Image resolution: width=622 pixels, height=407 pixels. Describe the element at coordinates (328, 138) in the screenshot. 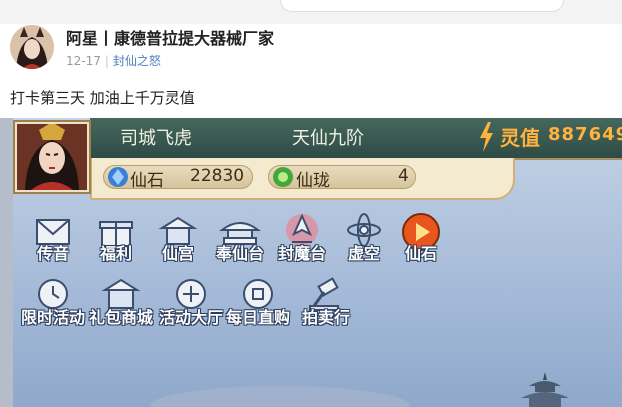

I see `player-realm: 天仙九阶` at that location.